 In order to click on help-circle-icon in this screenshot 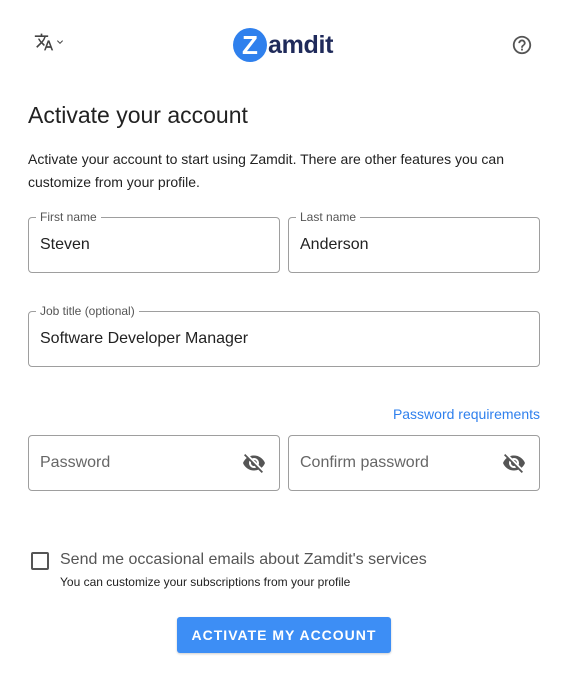, I will do `click(522, 47)`.